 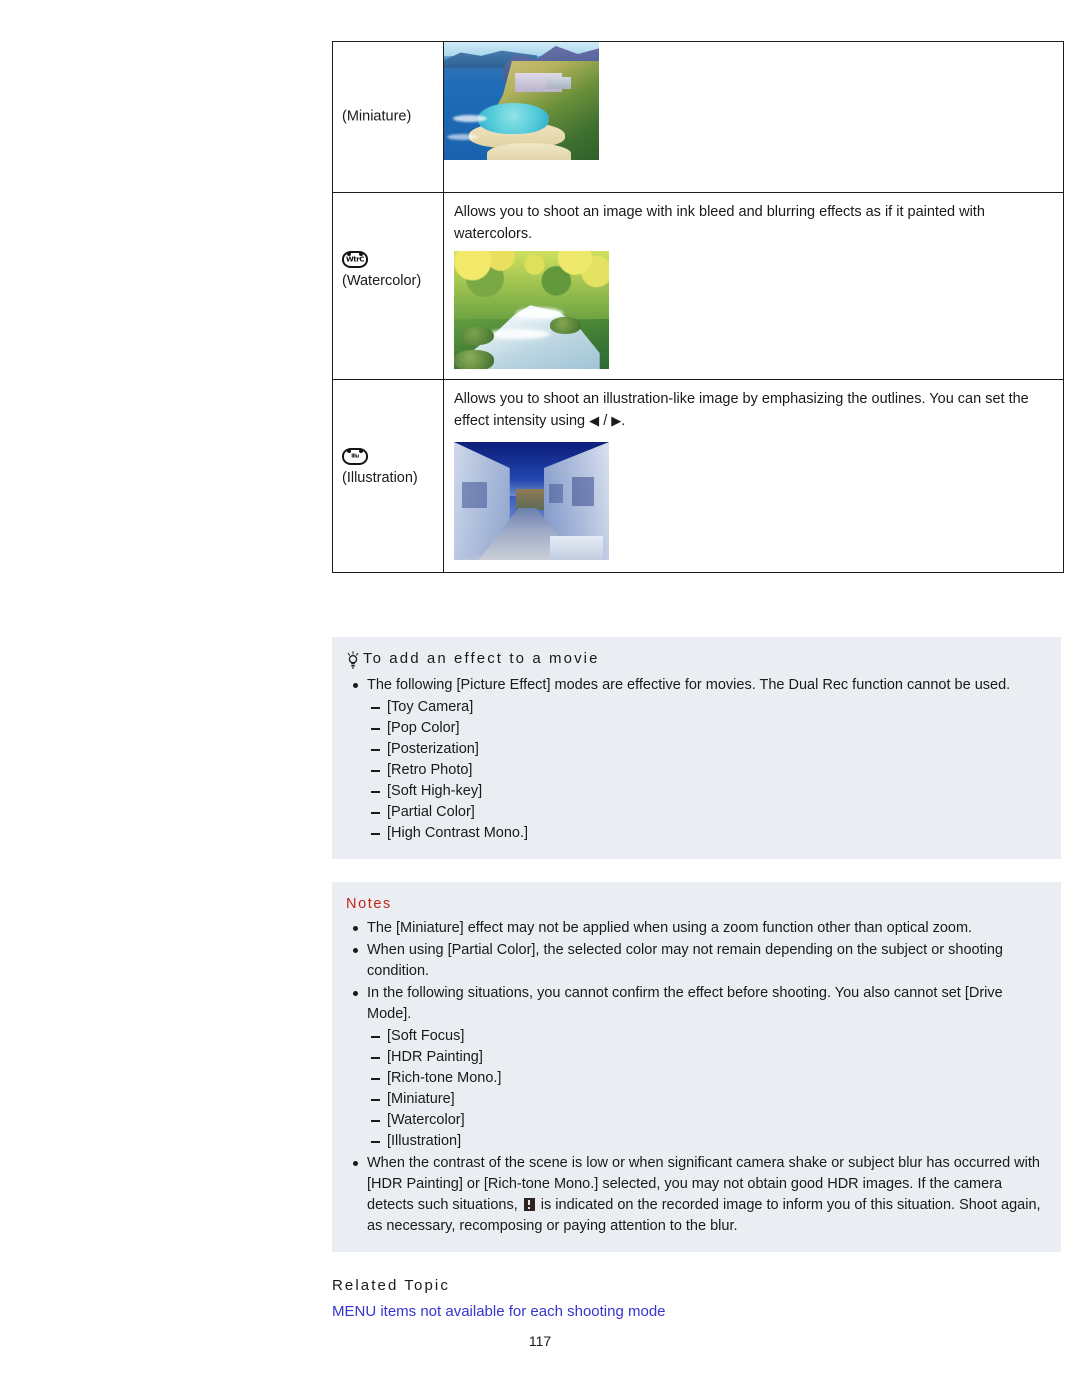 I want to click on list-item: [Retro Photo], so click(x=706, y=770).